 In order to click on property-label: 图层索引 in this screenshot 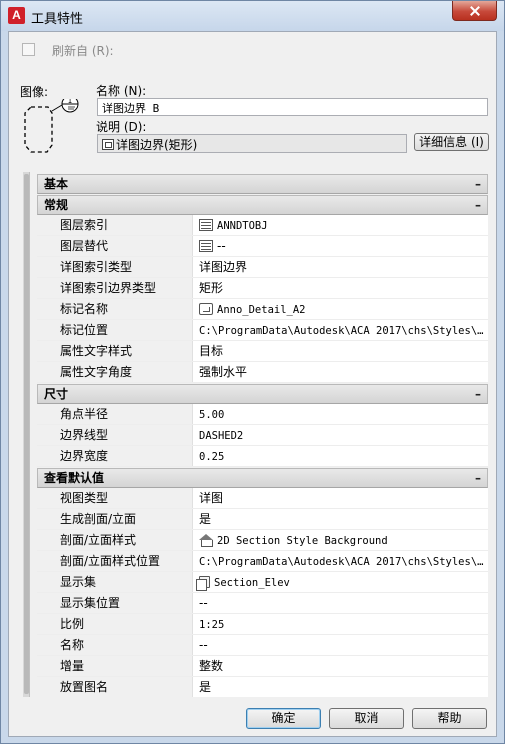, I will do `click(115, 225)`.